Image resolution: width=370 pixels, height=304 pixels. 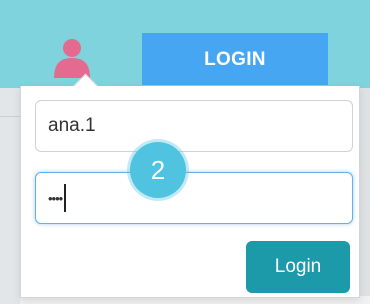 I want to click on username-value: ana.1, so click(x=72, y=125).